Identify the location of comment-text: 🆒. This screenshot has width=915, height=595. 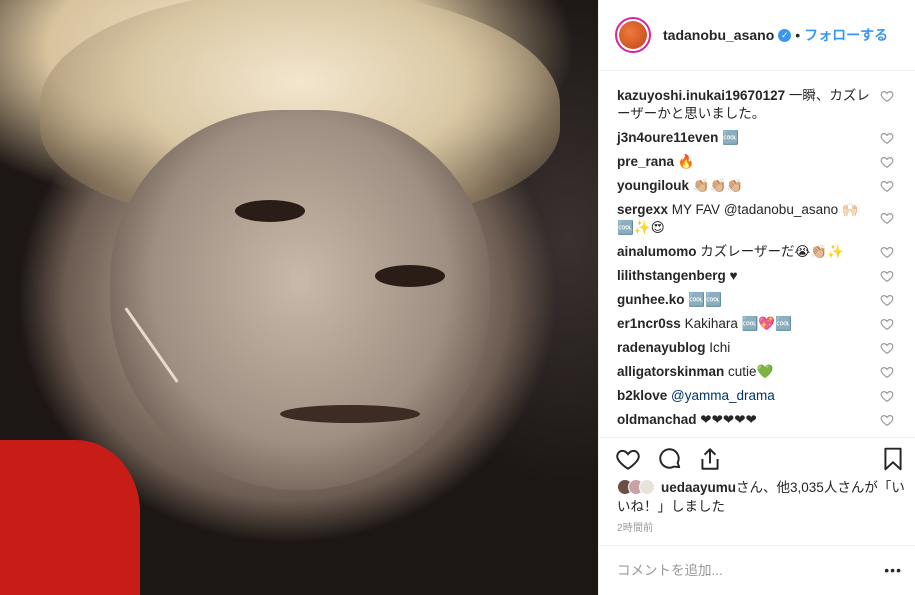
(728, 137).